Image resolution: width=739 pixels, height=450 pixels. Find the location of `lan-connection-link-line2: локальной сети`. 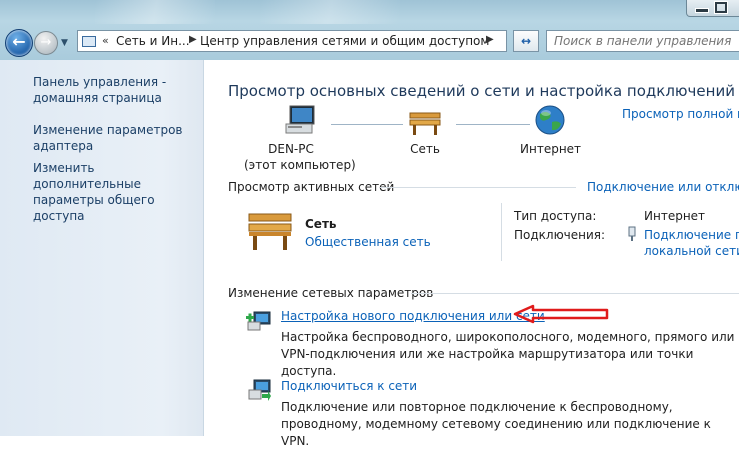

lan-connection-link-line2: локальной сети is located at coordinates (691, 251).